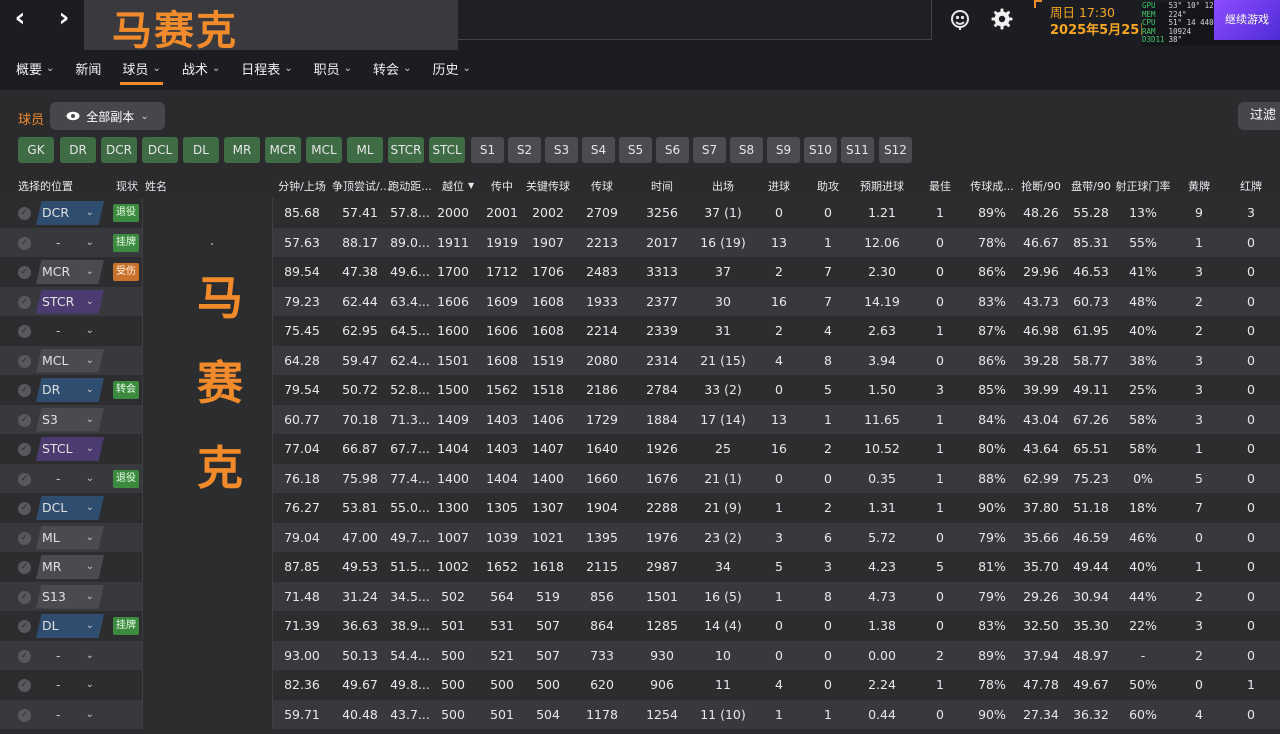 The image size is (1280, 734). I want to click on position-select: DR ⌄, so click(70, 390).